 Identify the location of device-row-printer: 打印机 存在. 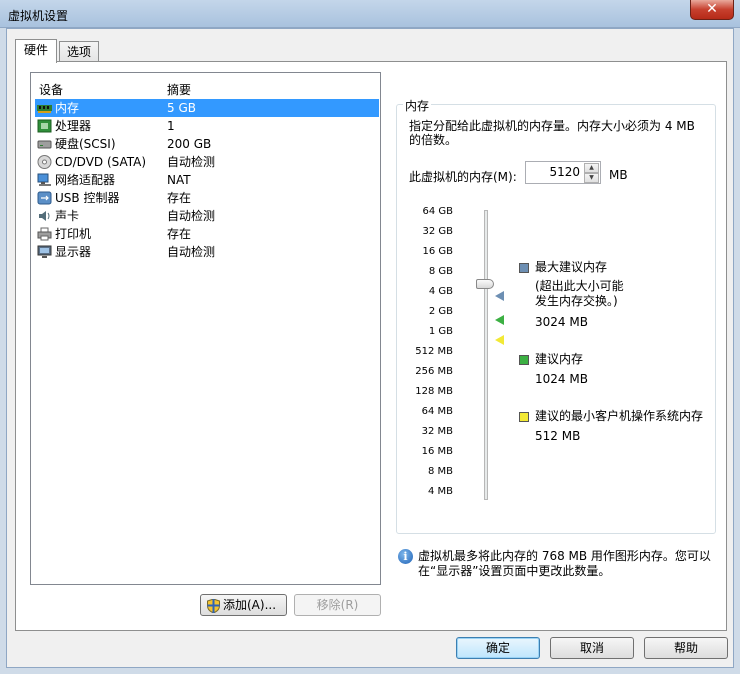
(207, 234).